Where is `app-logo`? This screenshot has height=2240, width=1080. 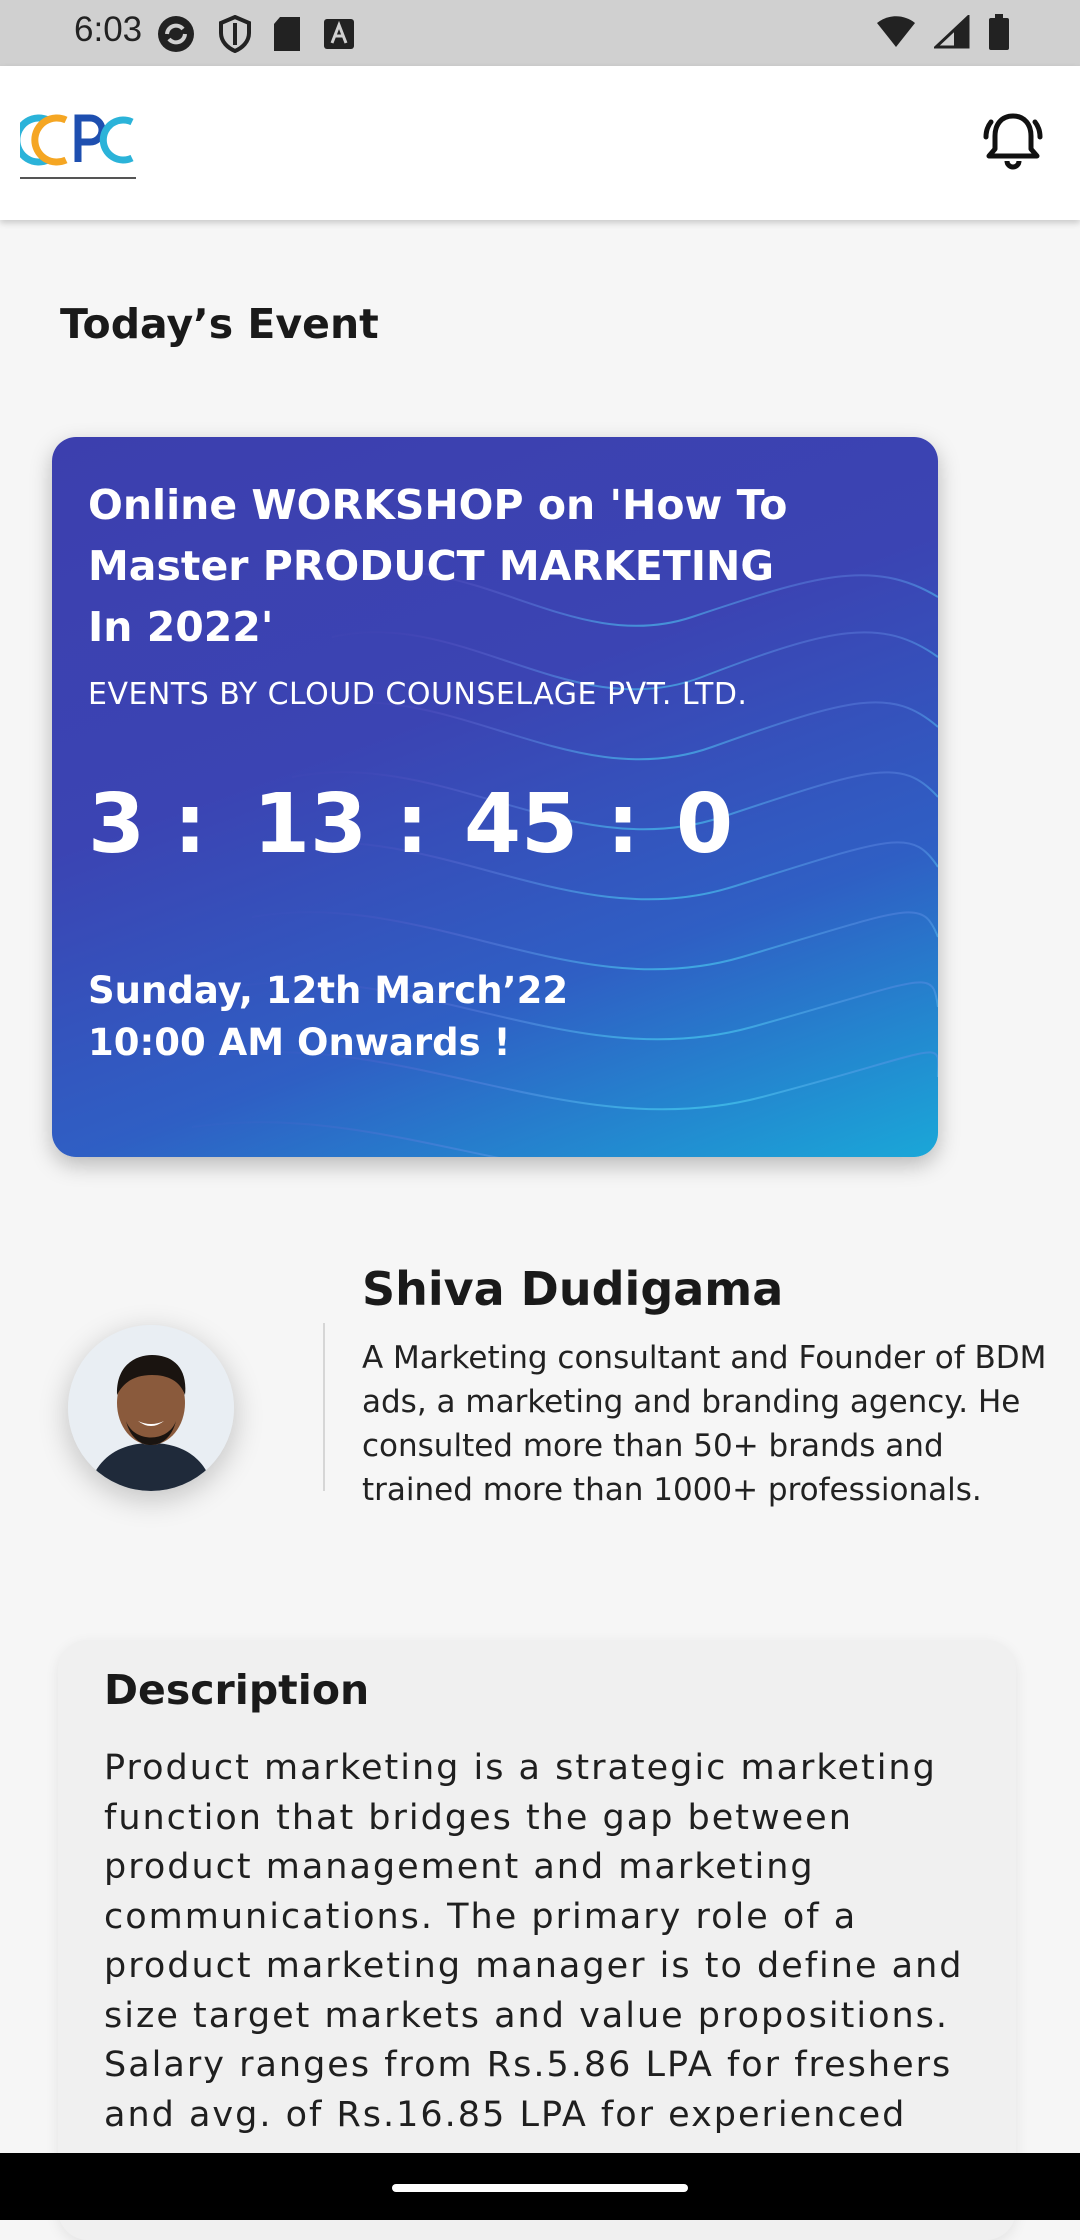 app-logo is located at coordinates (78, 140).